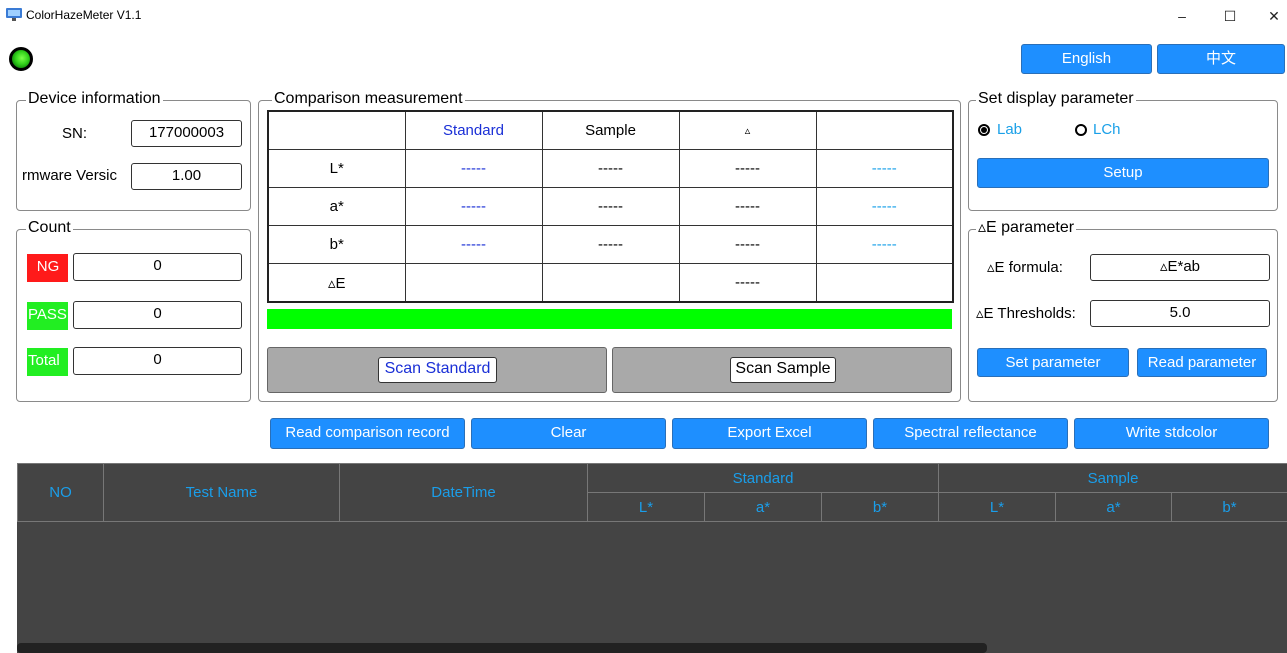  Describe the element at coordinates (186, 176) in the screenshot. I see `firmware-field: 1.00` at that location.